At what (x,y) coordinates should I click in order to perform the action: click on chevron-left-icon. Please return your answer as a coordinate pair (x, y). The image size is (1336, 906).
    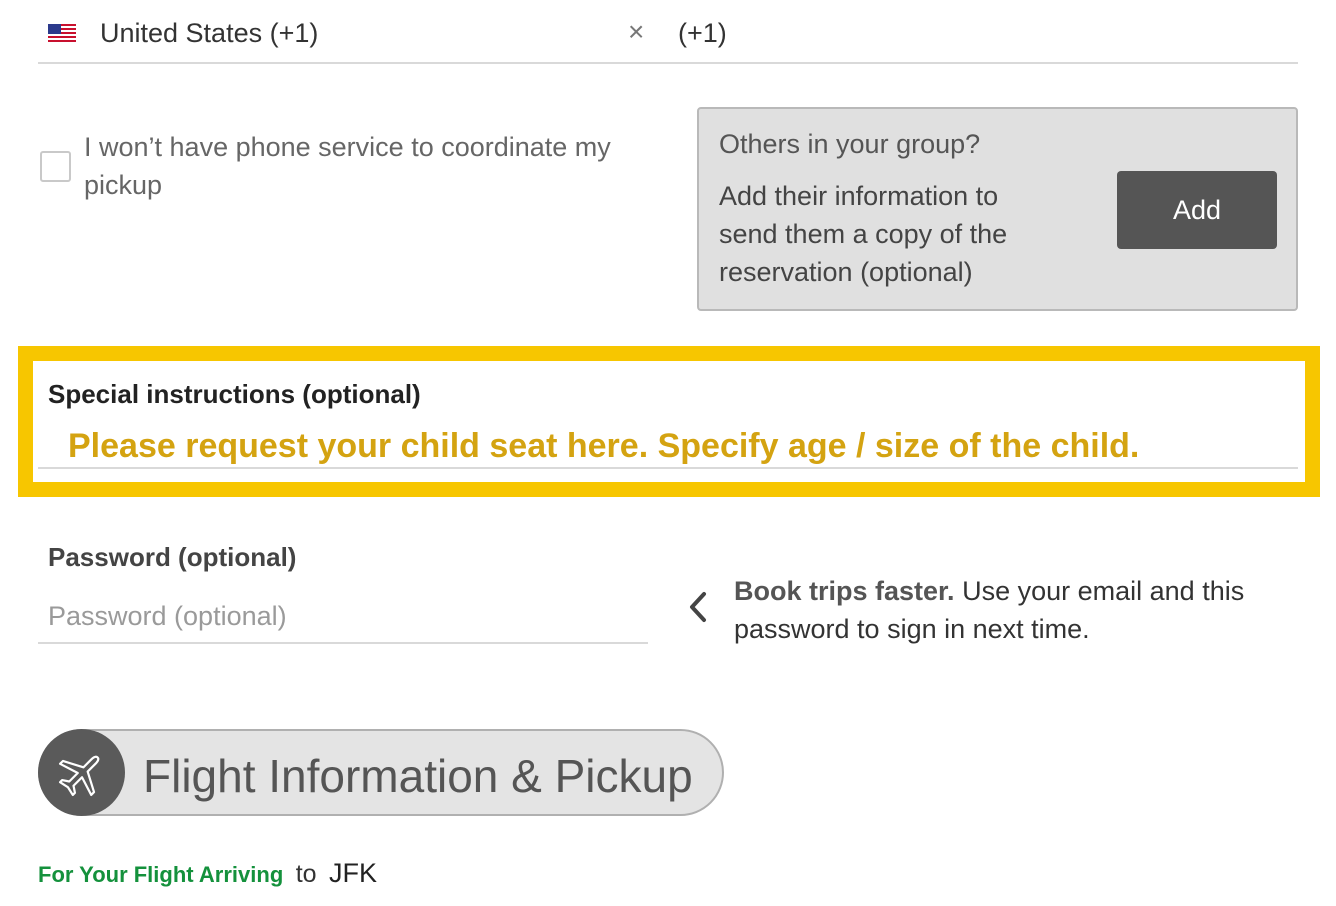
    Looking at the image, I should click on (699, 607).